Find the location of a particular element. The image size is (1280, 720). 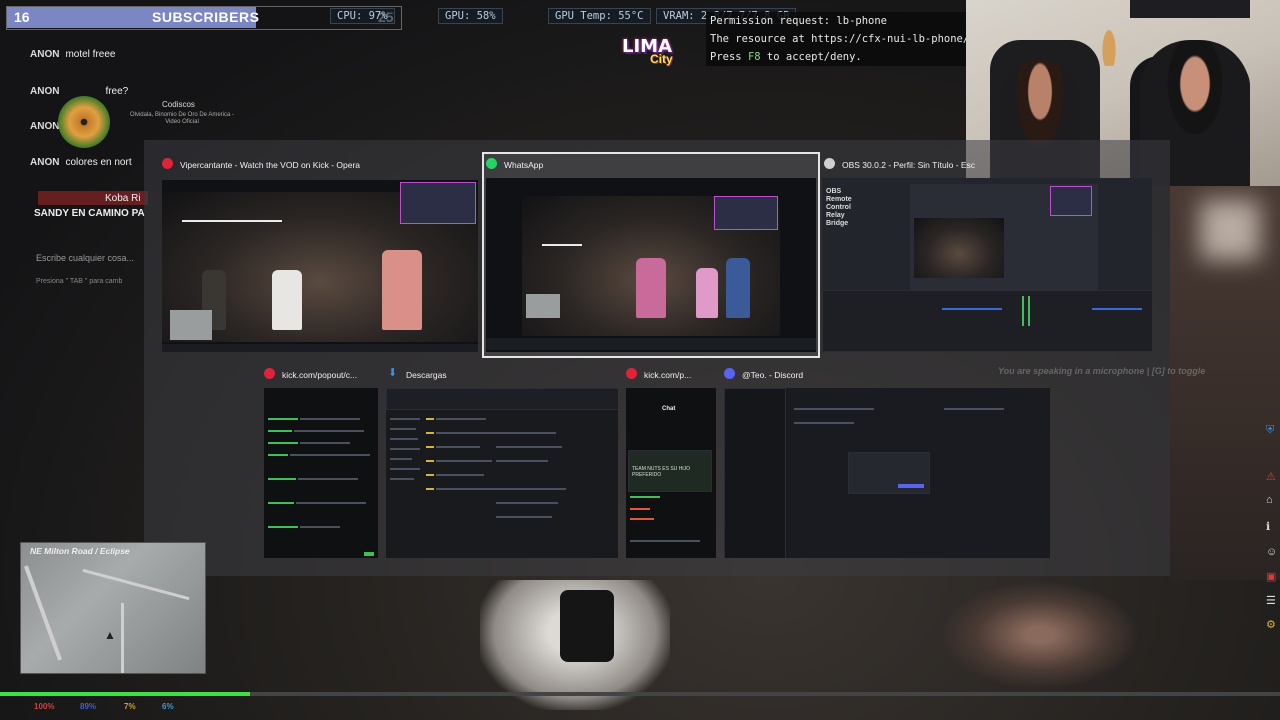

gpu-temp-stat: GPU Temp: 55°C is located at coordinates (599, 16).